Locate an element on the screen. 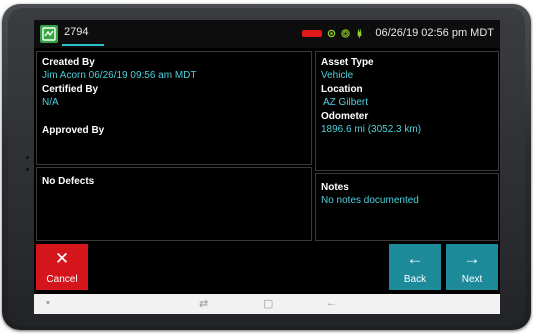  created-by-value: Jim Acorn 06/26/19 09:56 am MDT is located at coordinates (119, 75).